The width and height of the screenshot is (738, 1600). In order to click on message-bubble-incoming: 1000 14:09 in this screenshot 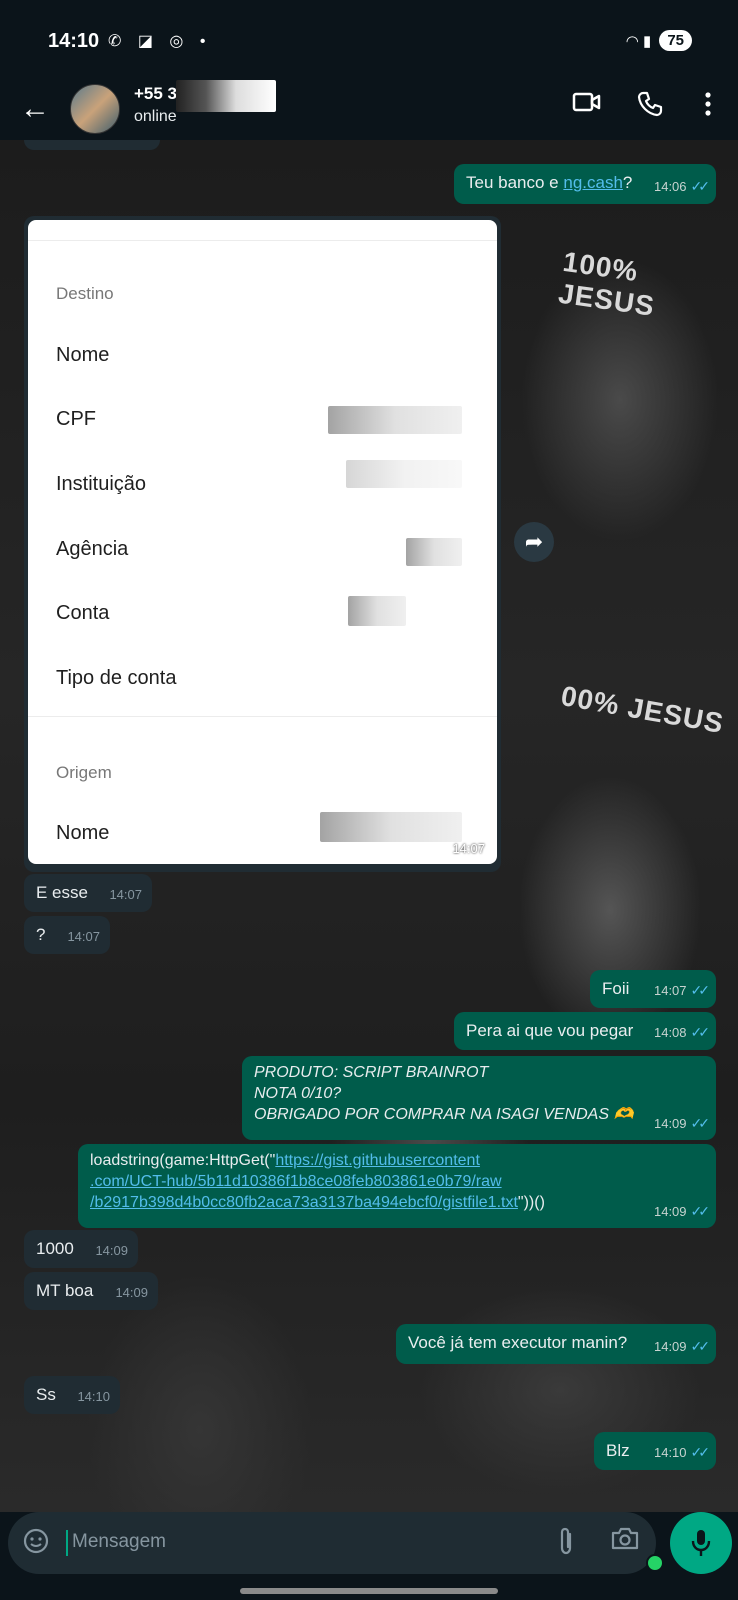, I will do `click(81, 1249)`.